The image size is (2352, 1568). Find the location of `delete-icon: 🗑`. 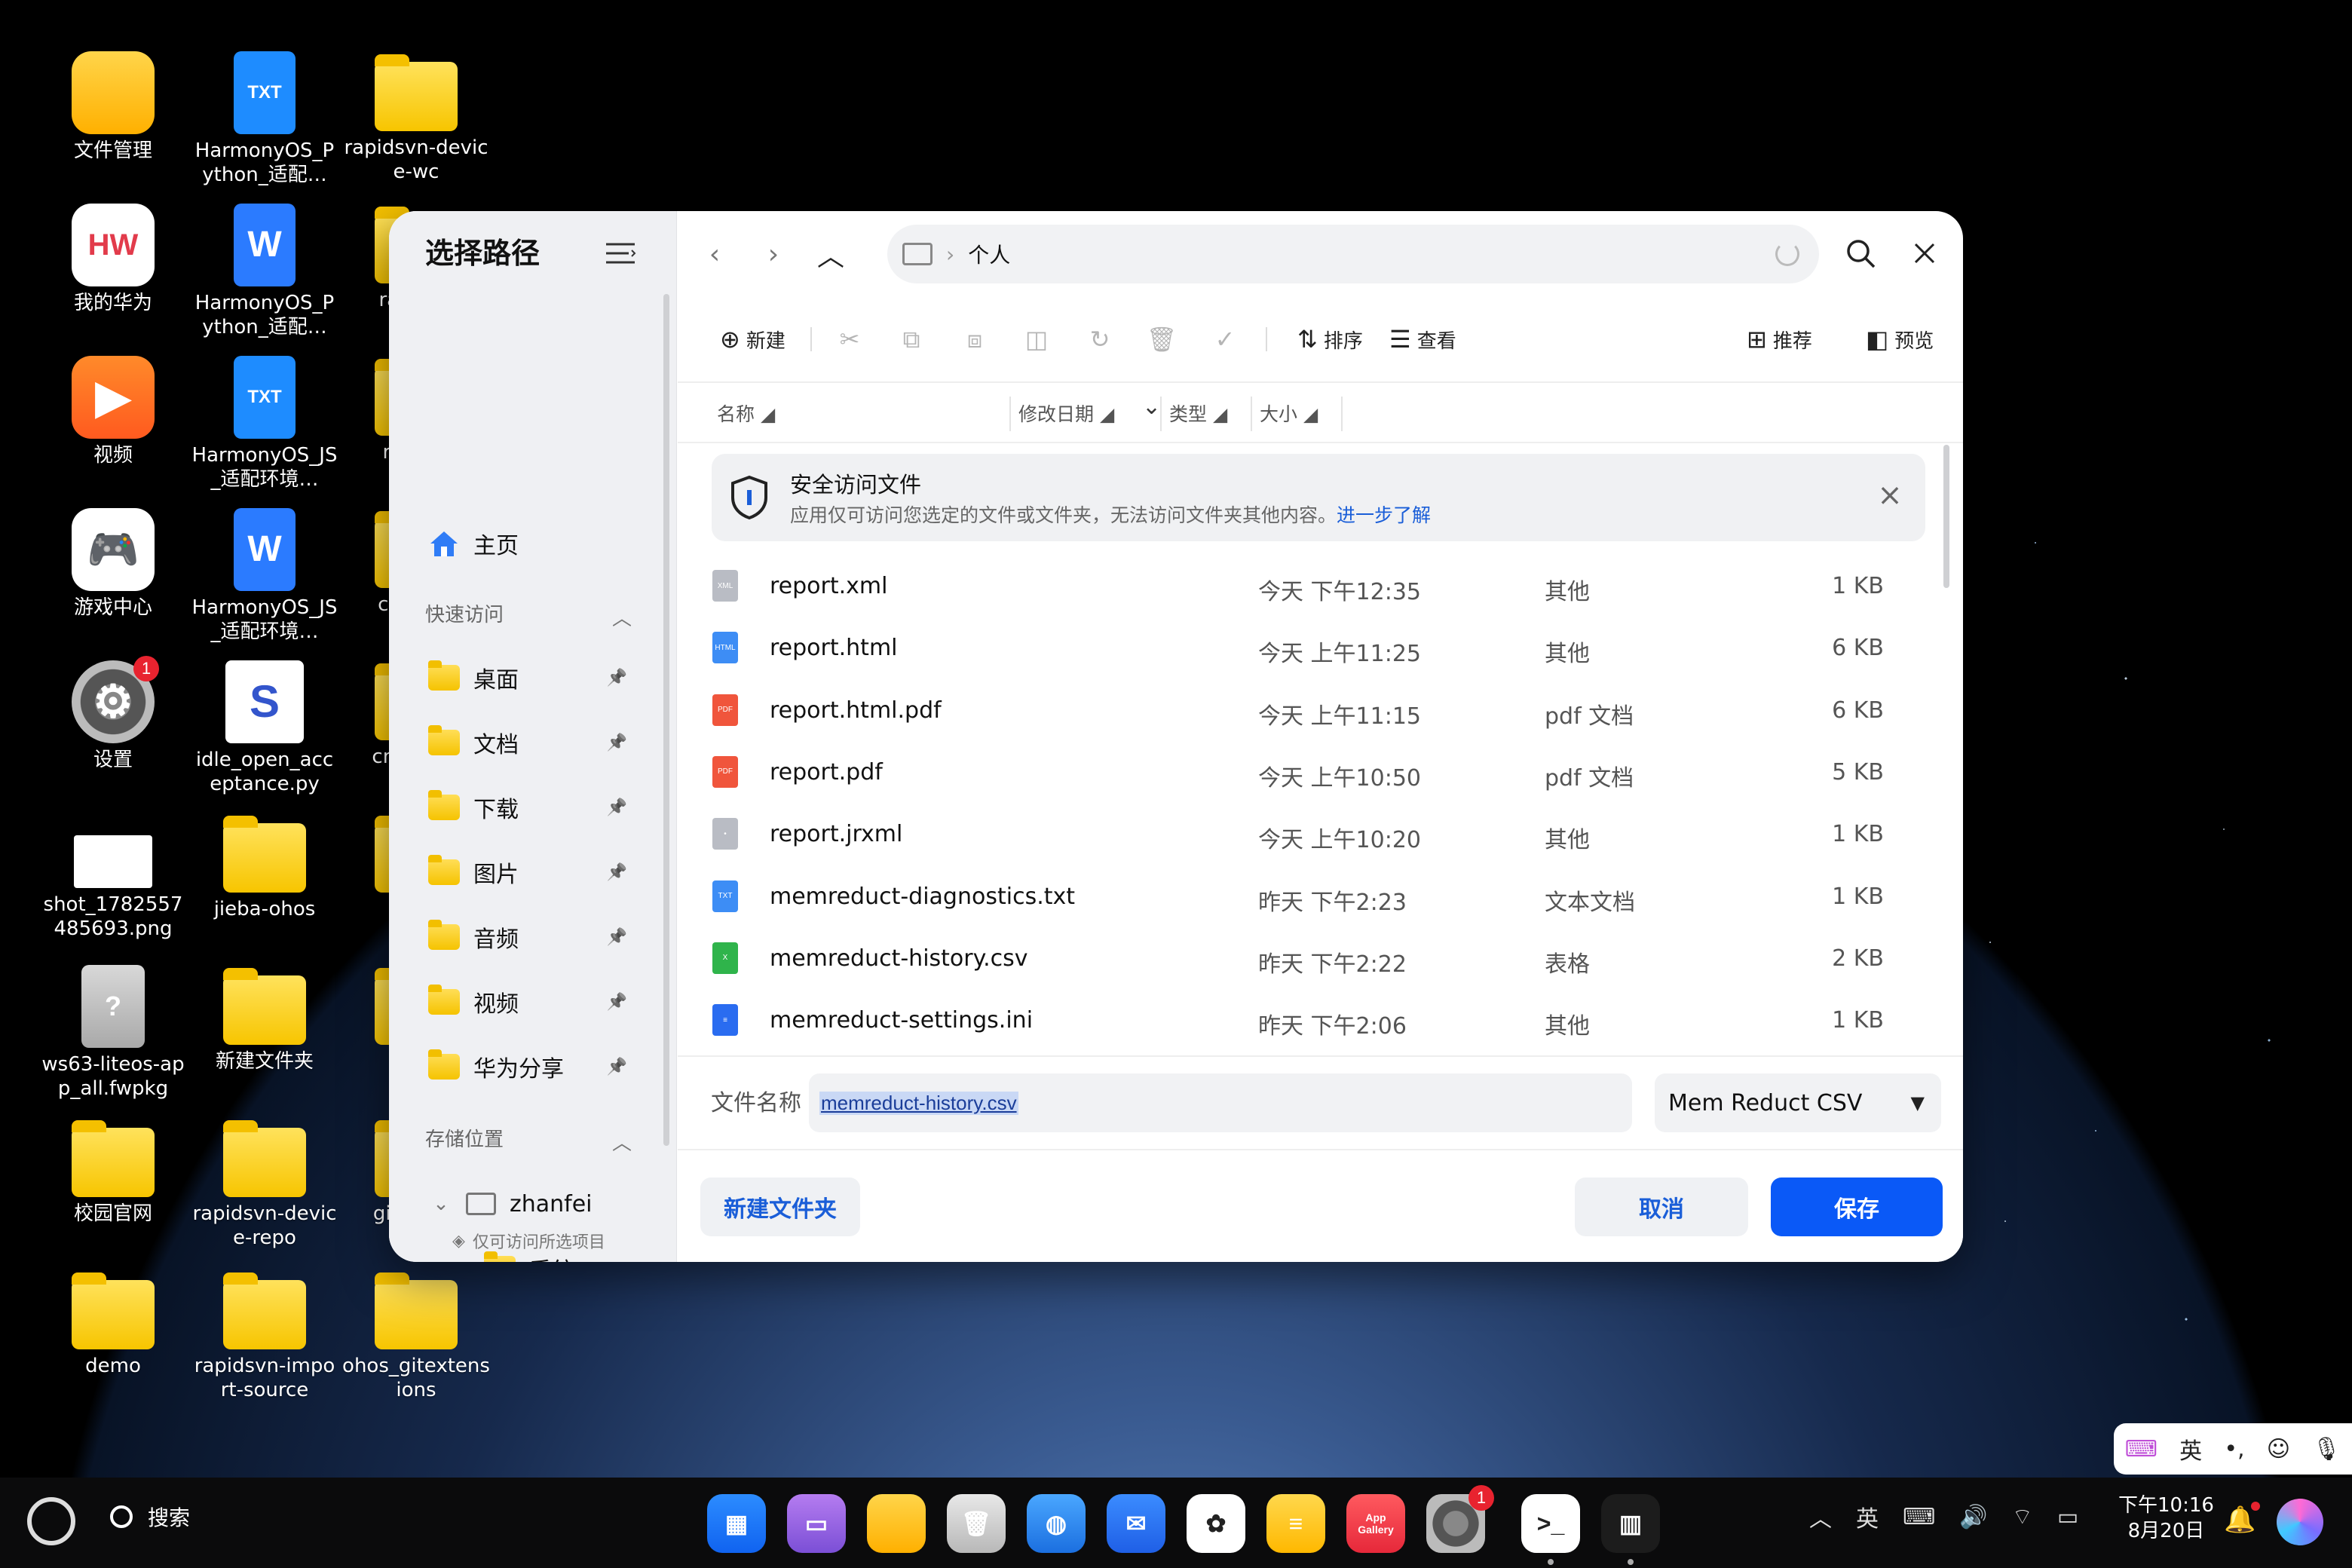

delete-icon: 🗑 is located at coordinates (1161, 339).